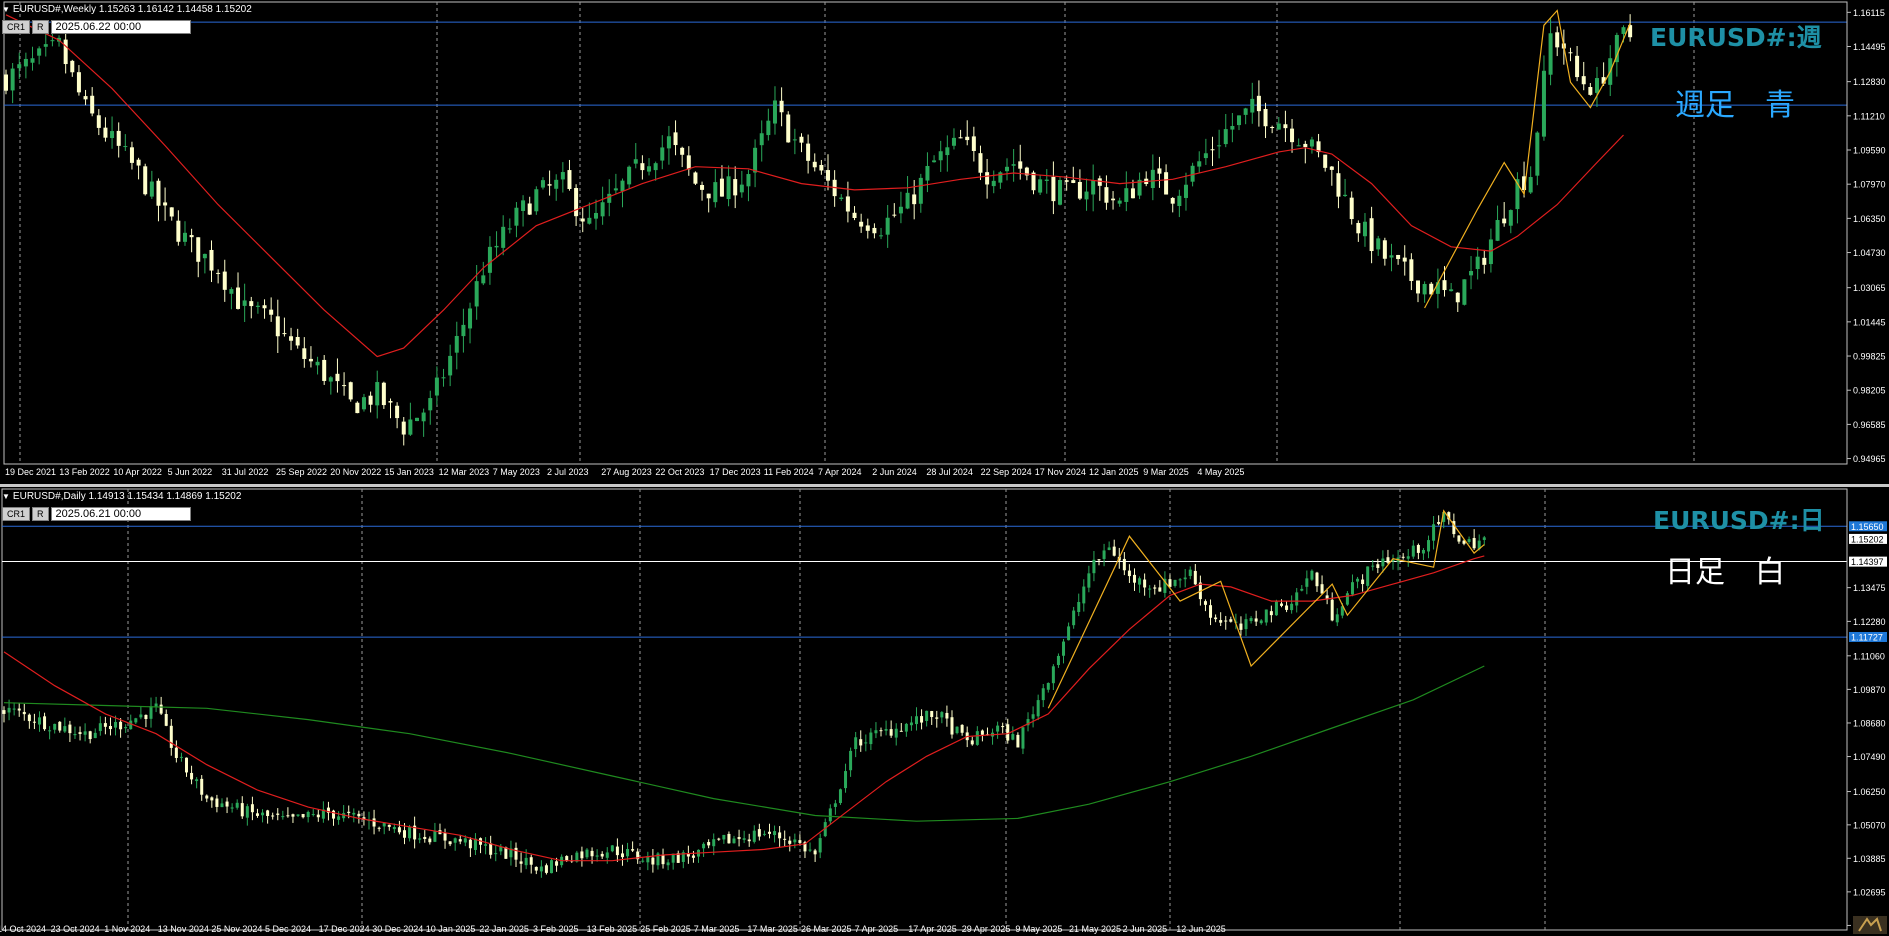 The image size is (1889, 936). I want to click on daily-r-button: R, so click(40, 514).